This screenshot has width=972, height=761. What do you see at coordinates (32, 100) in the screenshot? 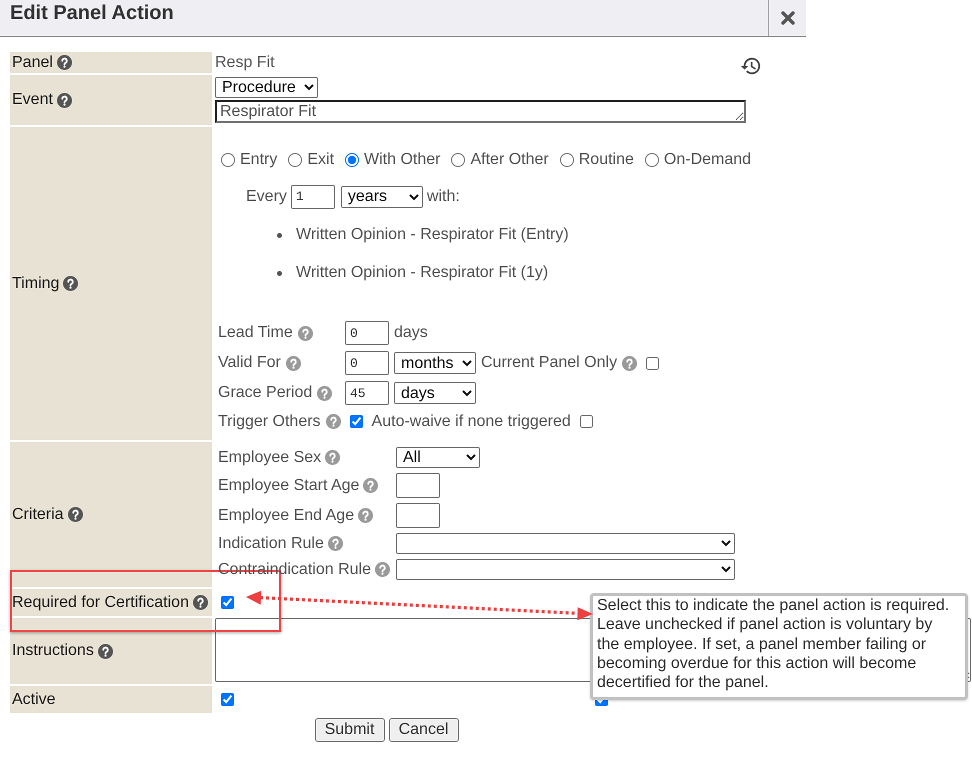
I see `field-label: Event` at bounding box center [32, 100].